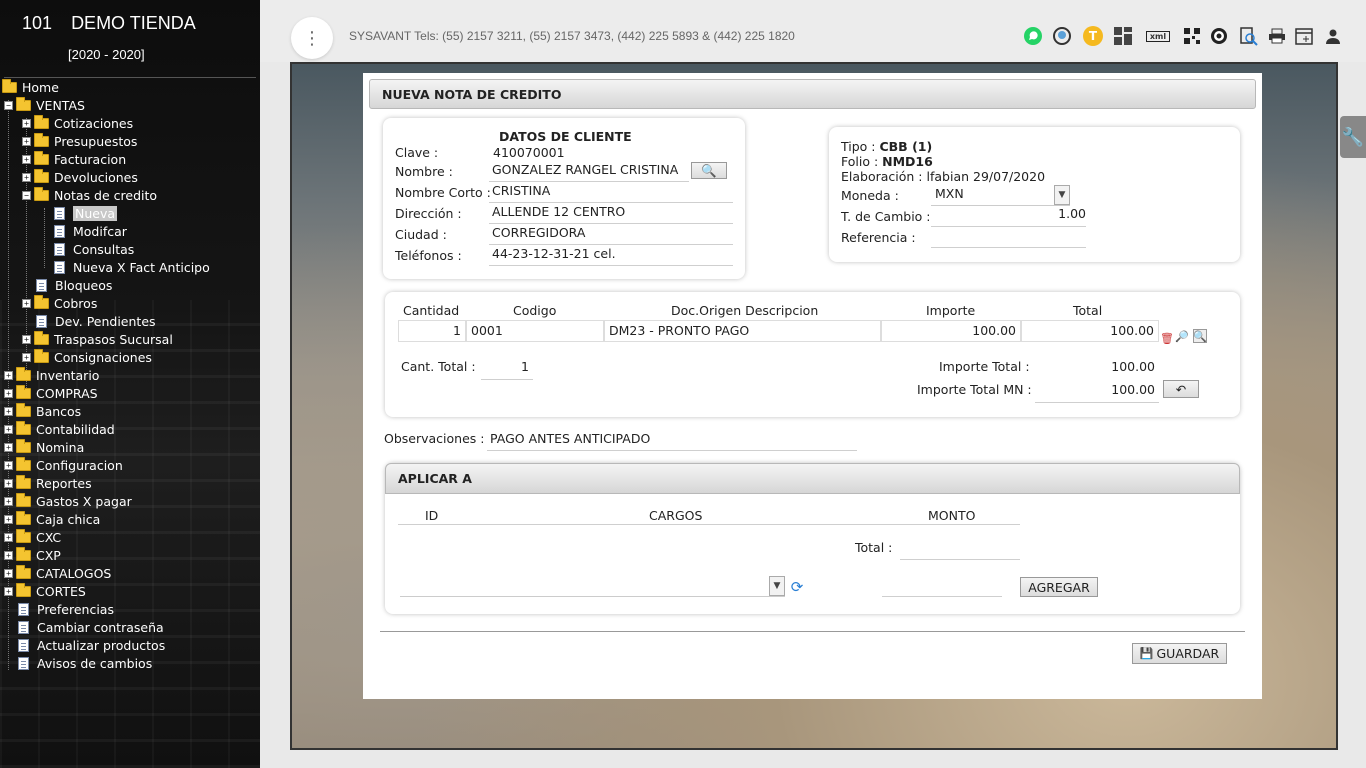 The height and width of the screenshot is (768, 1366). I want to click on folder-icon, so click(23, 409).